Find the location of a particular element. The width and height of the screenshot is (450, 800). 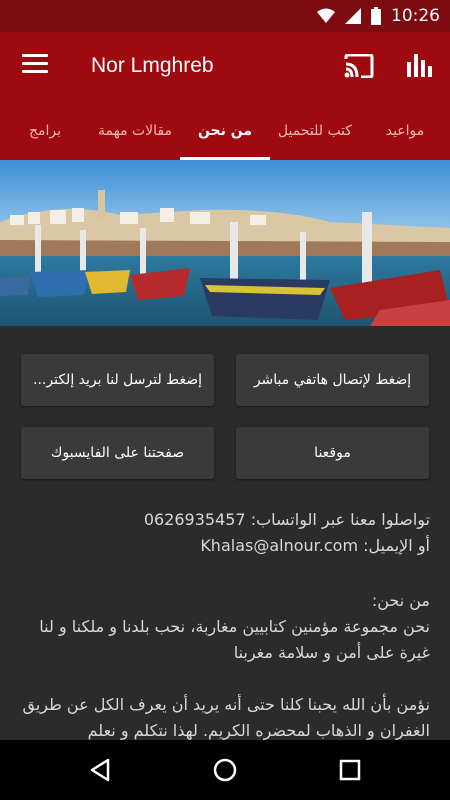

call-button: إضغط لإتصال هاتفي مباشر is located at coordinates (332, 380).